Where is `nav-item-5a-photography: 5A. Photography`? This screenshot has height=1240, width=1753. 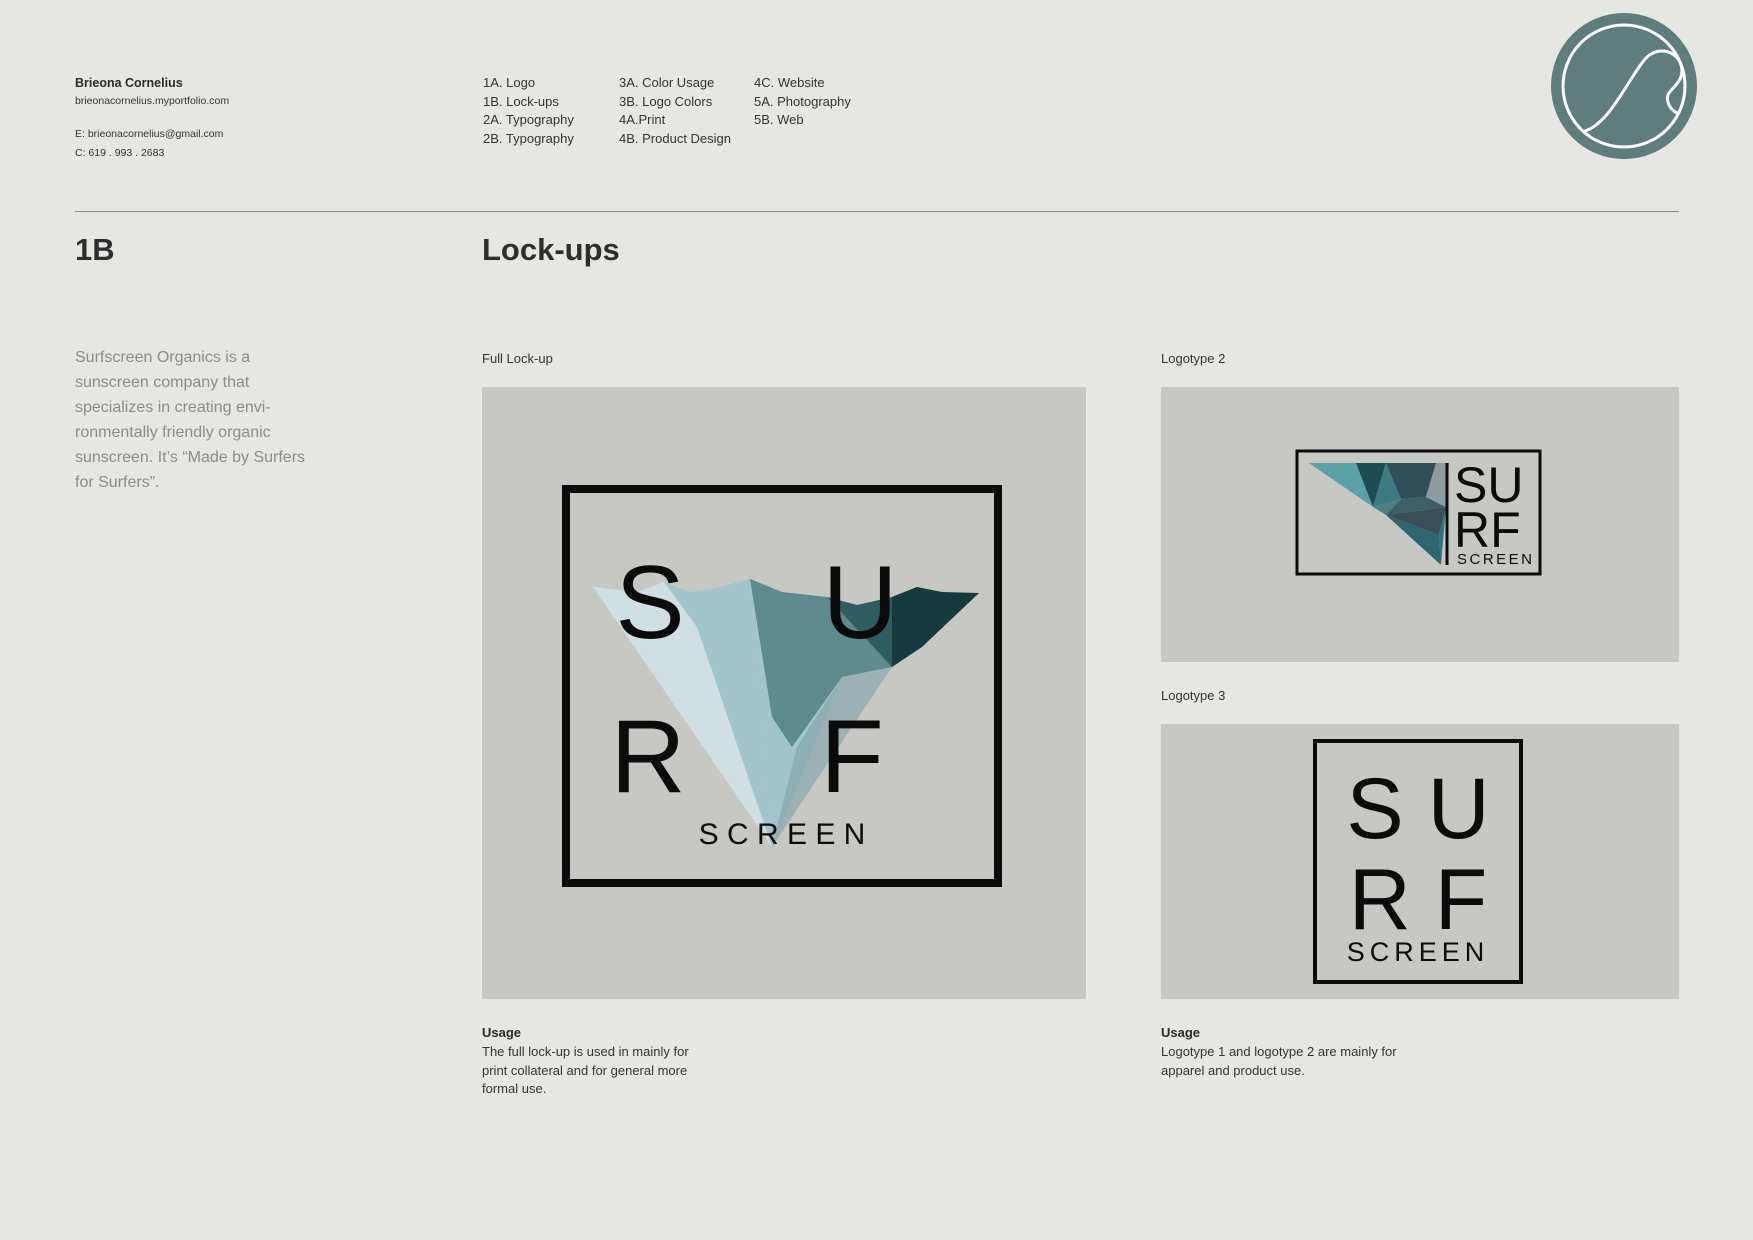 nav-item-5a-photography: 5A. Photography is located at coordinates (802, 102).